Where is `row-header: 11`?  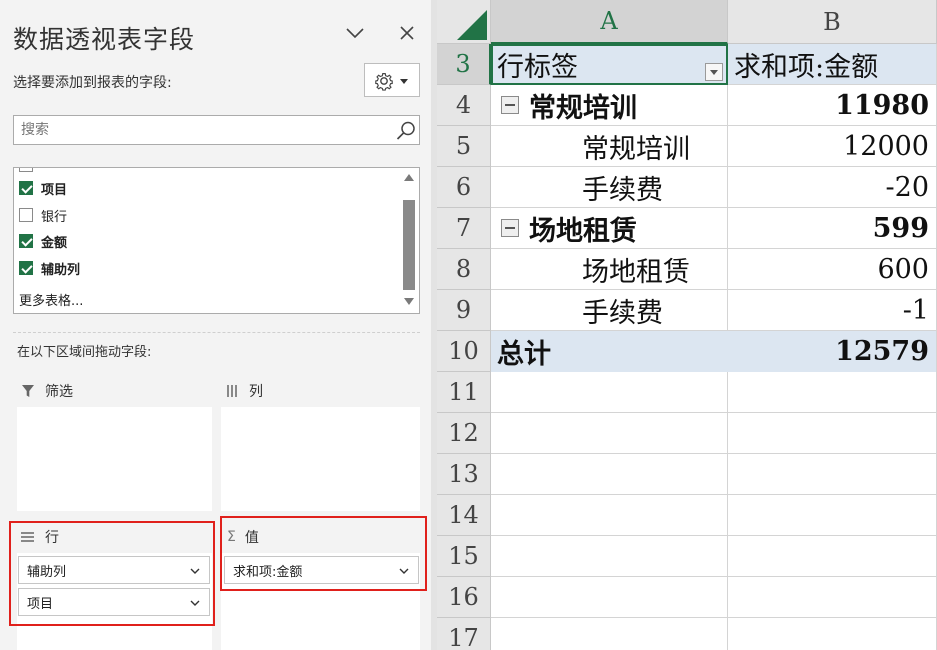 row-header: 11 is located at coordinates (464, 392).